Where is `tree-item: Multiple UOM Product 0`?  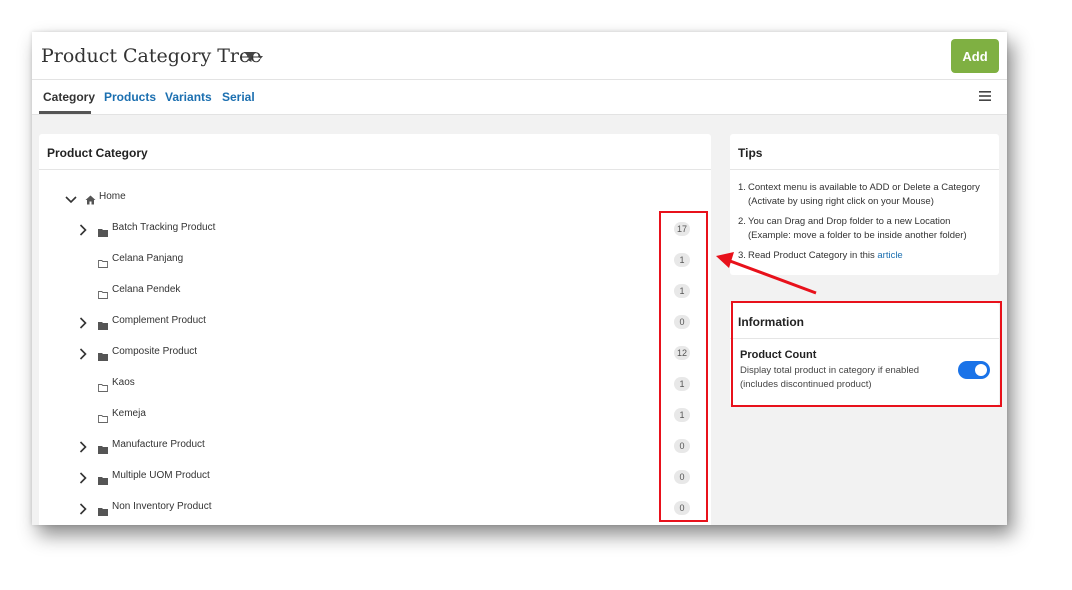 tree-item: Multiple UOM Product 0 is located at coordinates (375, 477).